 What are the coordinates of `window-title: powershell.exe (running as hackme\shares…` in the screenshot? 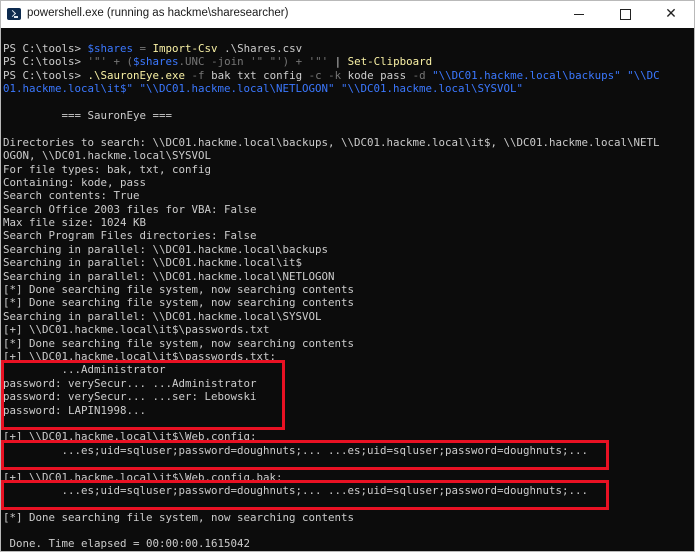 It's located at (158, 13).